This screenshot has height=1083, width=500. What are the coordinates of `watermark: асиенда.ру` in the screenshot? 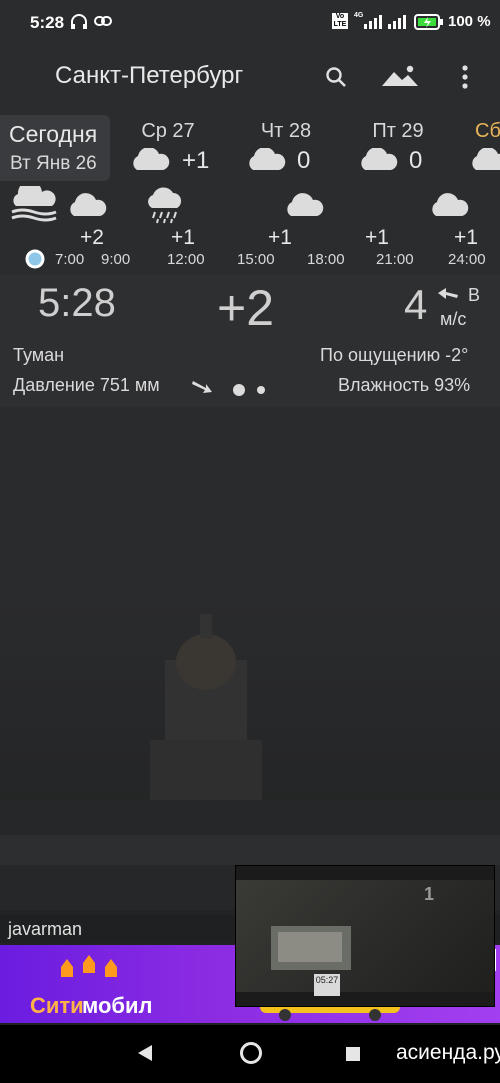 It's located at (448, 1052).